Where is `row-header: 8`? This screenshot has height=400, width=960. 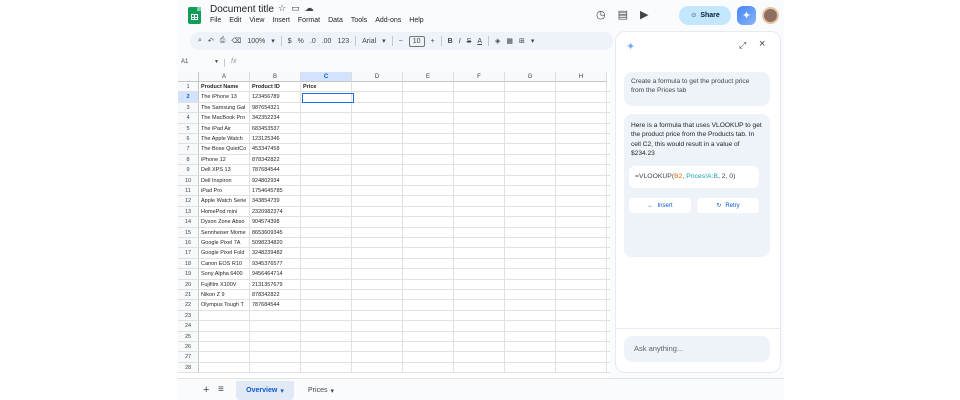
row-header: 8 is located at coordinates (188, 159).